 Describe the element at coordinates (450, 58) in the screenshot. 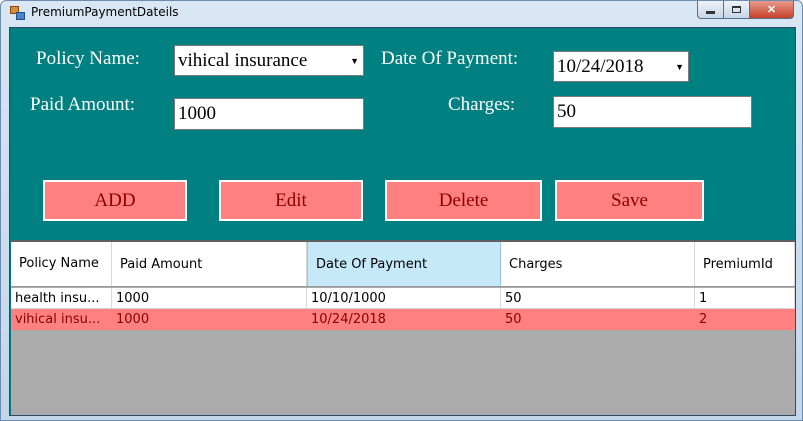

I see `date-of-payment-label: Date Of Payment:` at that location.